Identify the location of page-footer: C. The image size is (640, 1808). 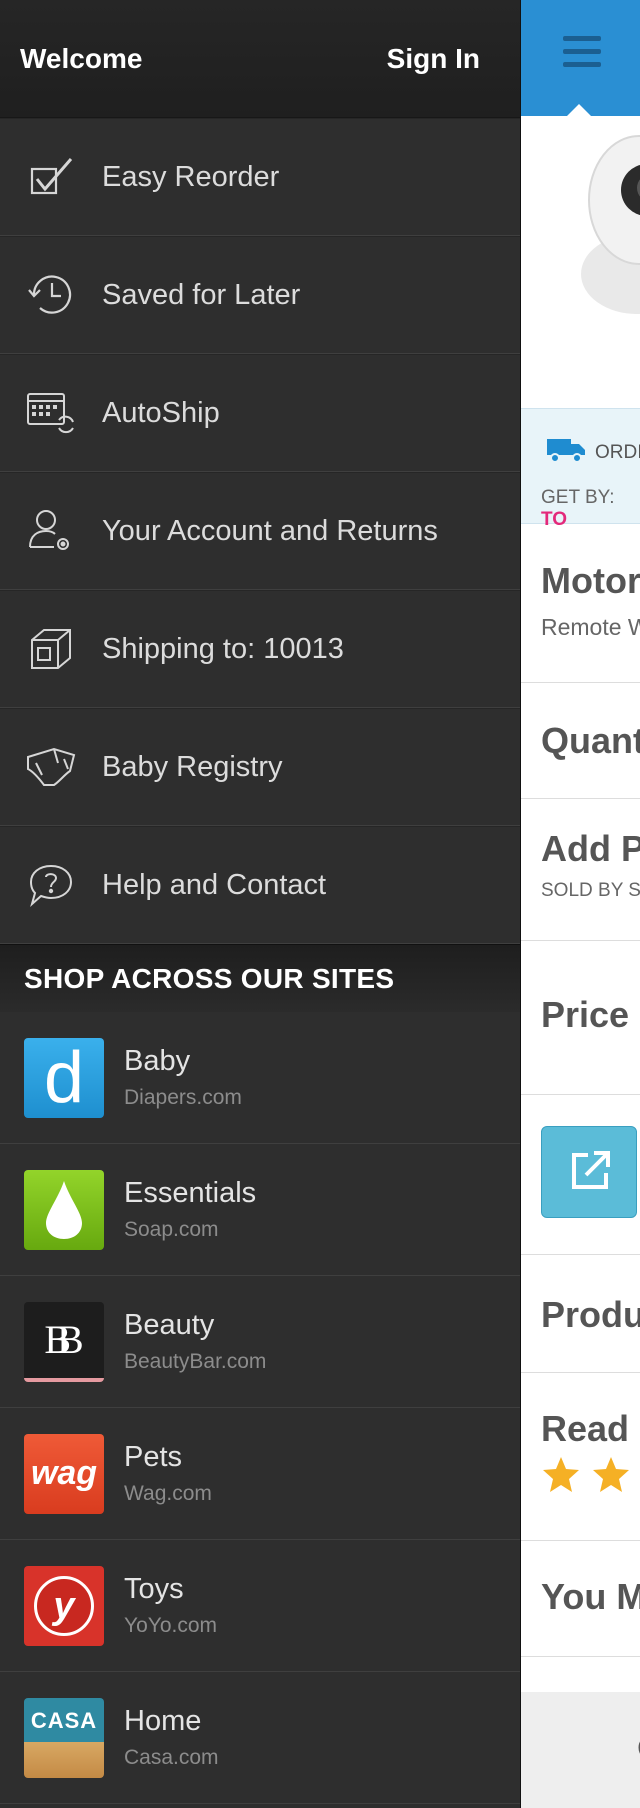
(580, 1750).